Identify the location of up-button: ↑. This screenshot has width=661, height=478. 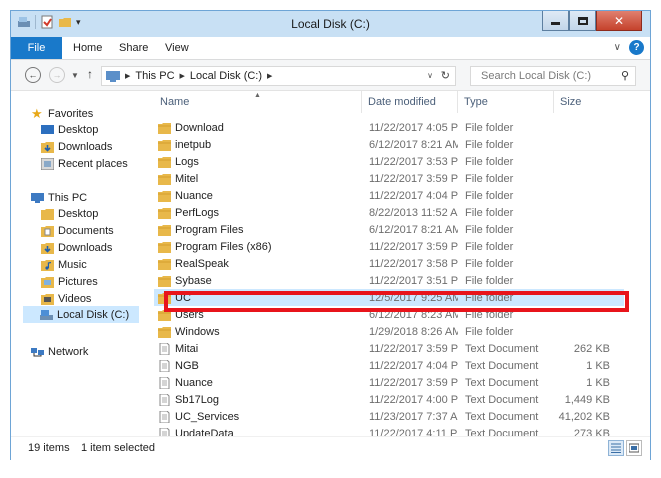
(90, 74).